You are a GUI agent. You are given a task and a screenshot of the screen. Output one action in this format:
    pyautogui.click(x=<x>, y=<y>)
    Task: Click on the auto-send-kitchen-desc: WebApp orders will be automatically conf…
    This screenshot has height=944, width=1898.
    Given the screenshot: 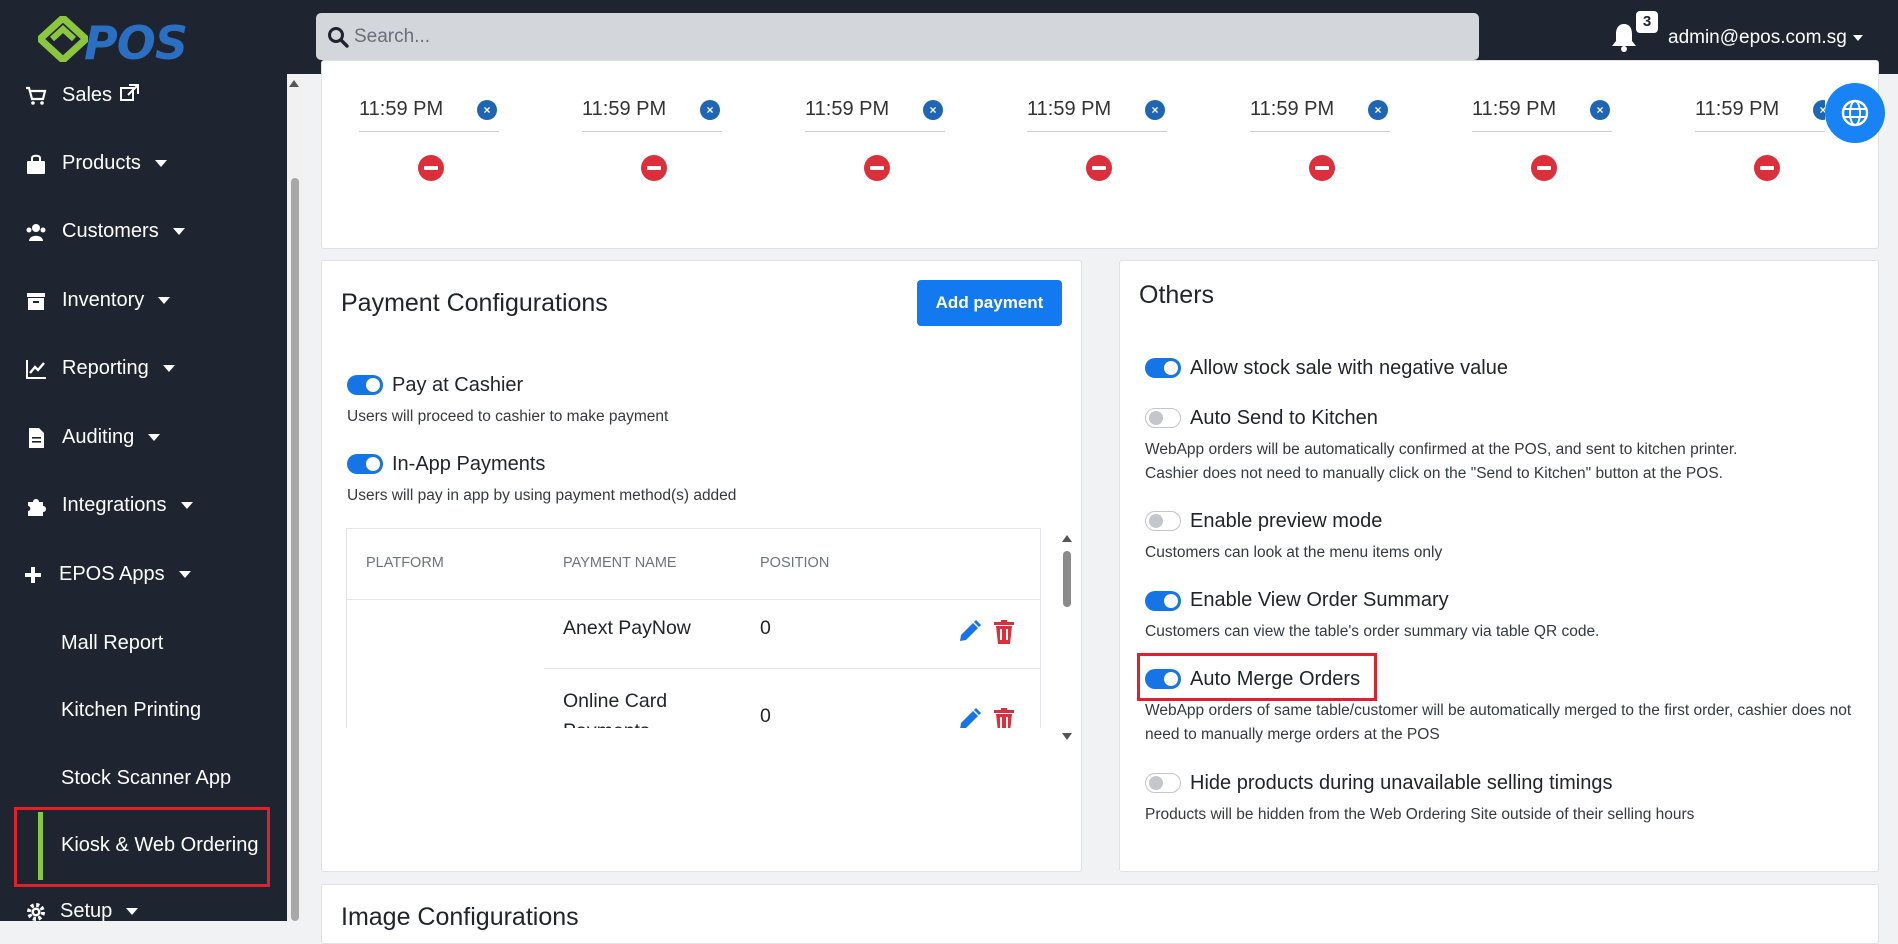 What is the action you would take?
    pyautogui.click(x=1441, y=461)
    